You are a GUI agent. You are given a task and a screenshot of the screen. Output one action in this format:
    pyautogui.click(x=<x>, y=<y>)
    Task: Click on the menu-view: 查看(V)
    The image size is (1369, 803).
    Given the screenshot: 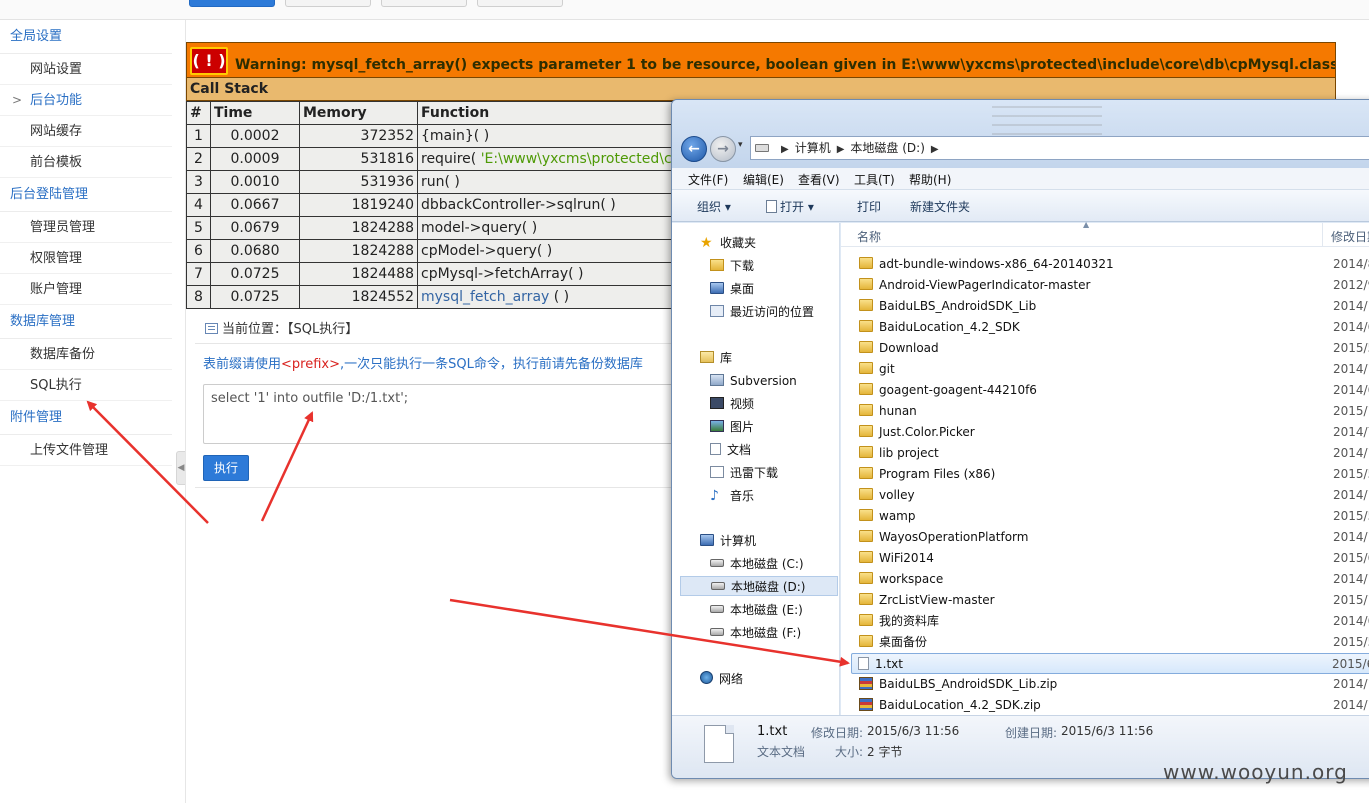 What is the action you would take?
    pyautogui.click(x=819, y=179)
    